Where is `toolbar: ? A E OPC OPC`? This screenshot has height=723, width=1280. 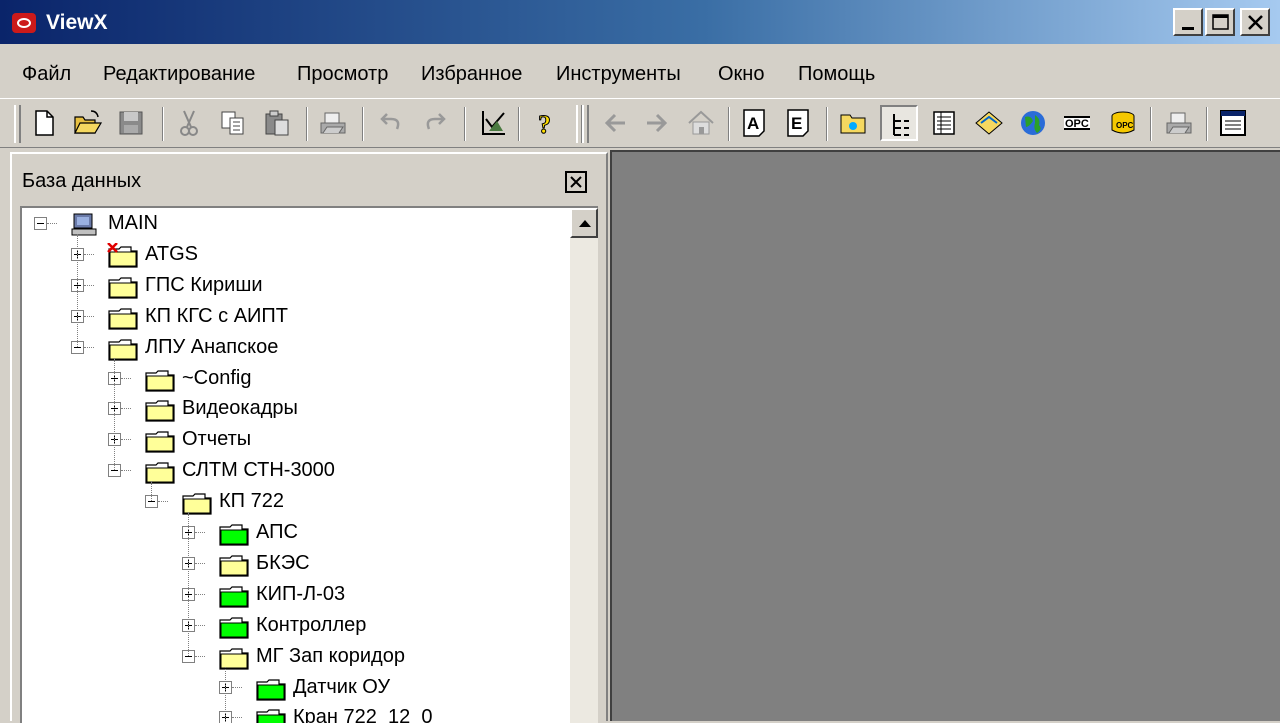 toolbar: ? A E OPC OPC is located at coordinates (640, 123).